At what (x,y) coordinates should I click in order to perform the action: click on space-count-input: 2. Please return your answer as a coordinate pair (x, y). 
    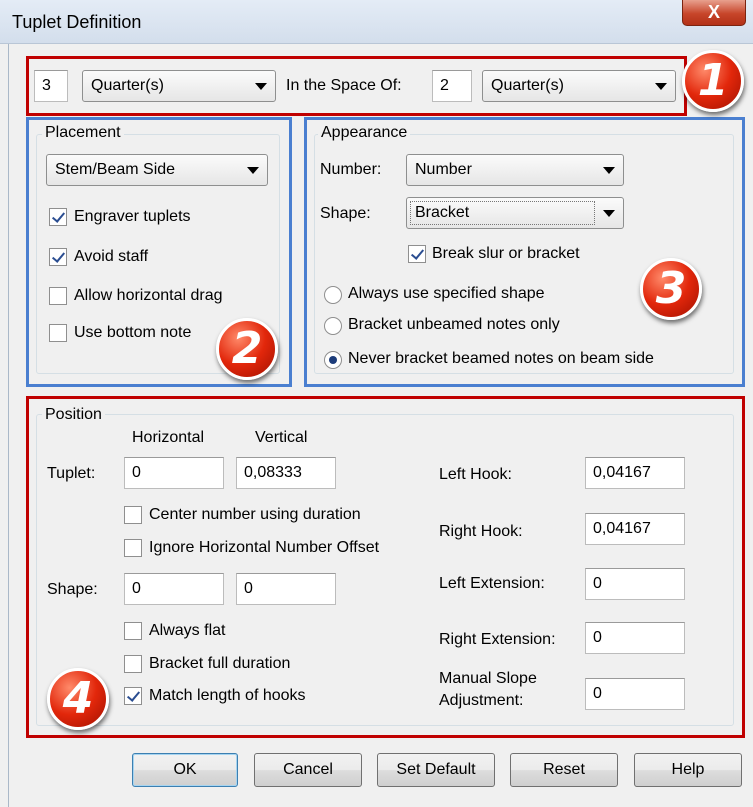
    Looking at the image, I should click on (452, 86).